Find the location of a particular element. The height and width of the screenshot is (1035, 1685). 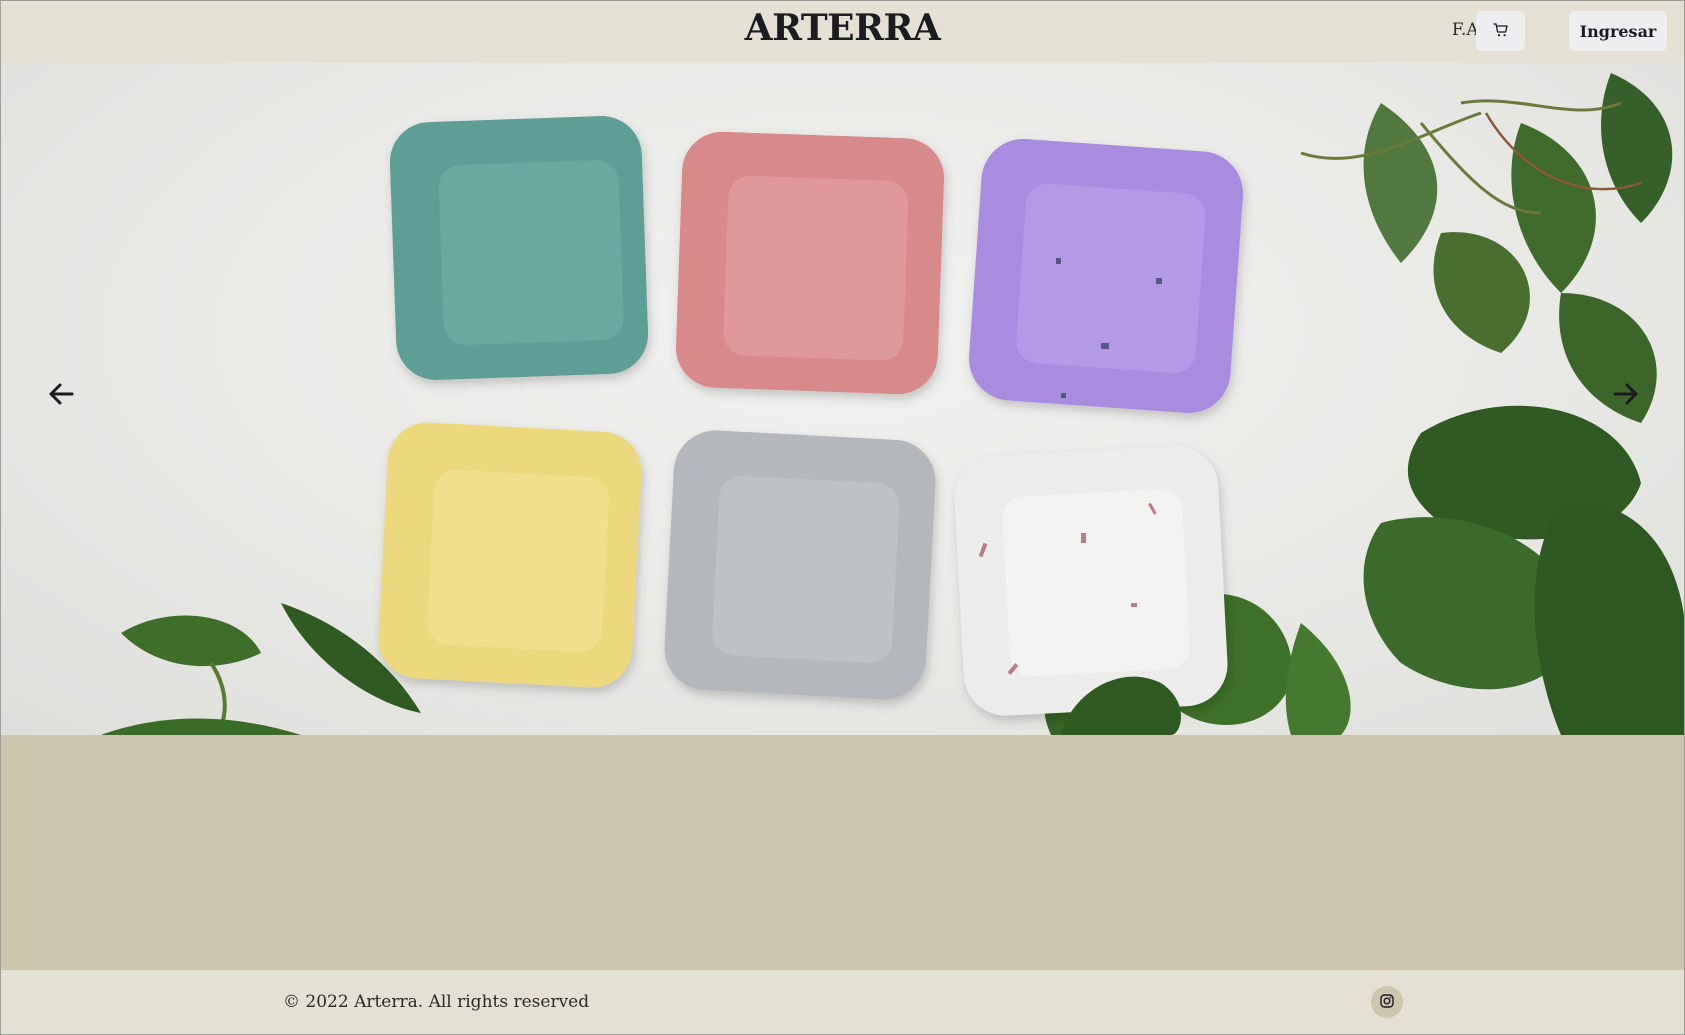

instagram-button is located at coordinates (1387, 1002).